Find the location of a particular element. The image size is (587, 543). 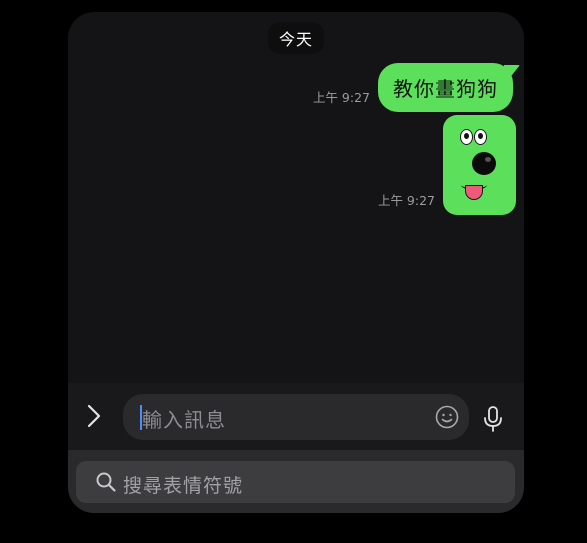

message-input: 輸入訊息 is located at coordinates (296, 417).